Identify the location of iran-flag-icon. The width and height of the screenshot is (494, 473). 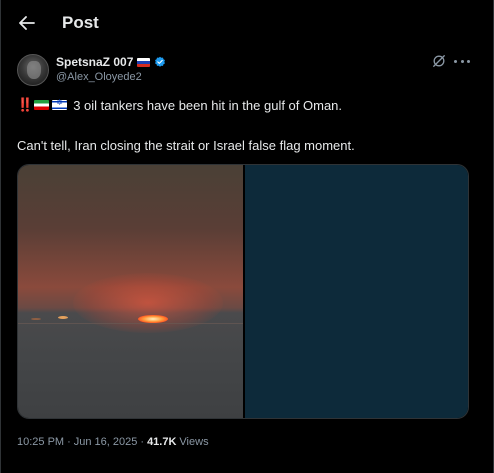
(42, 105).